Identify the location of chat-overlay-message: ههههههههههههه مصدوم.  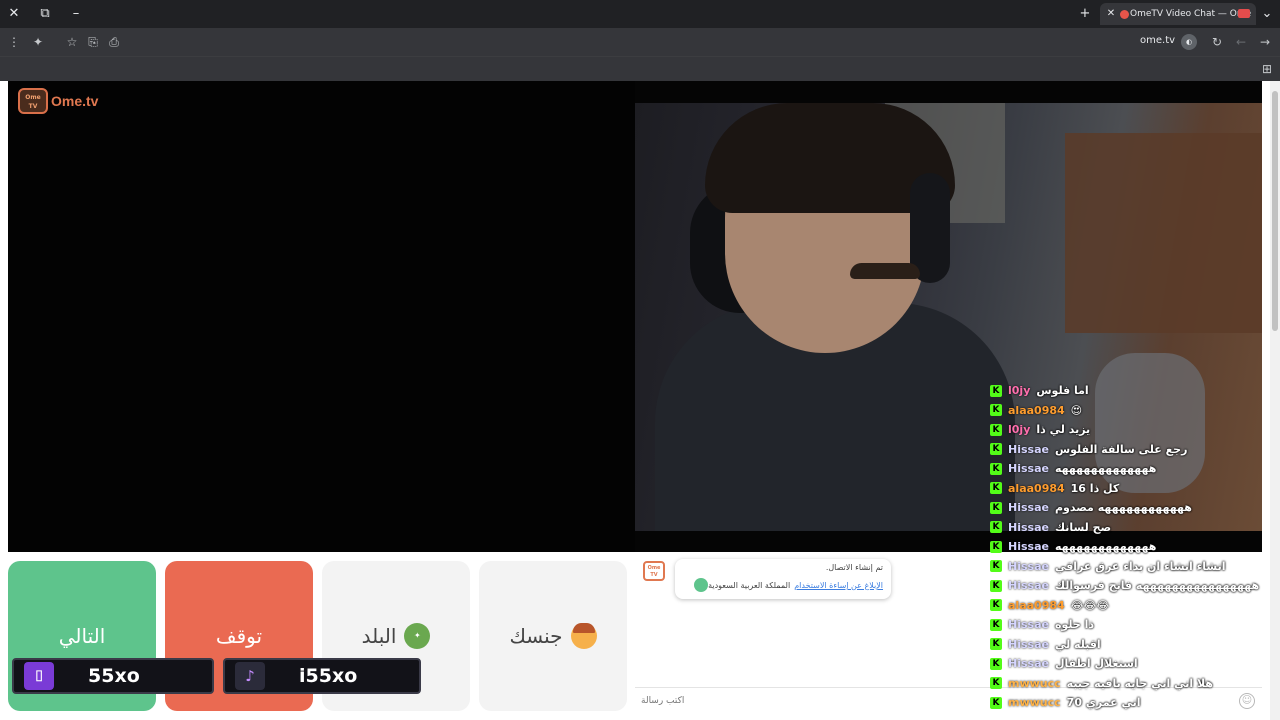
(1123, 508).